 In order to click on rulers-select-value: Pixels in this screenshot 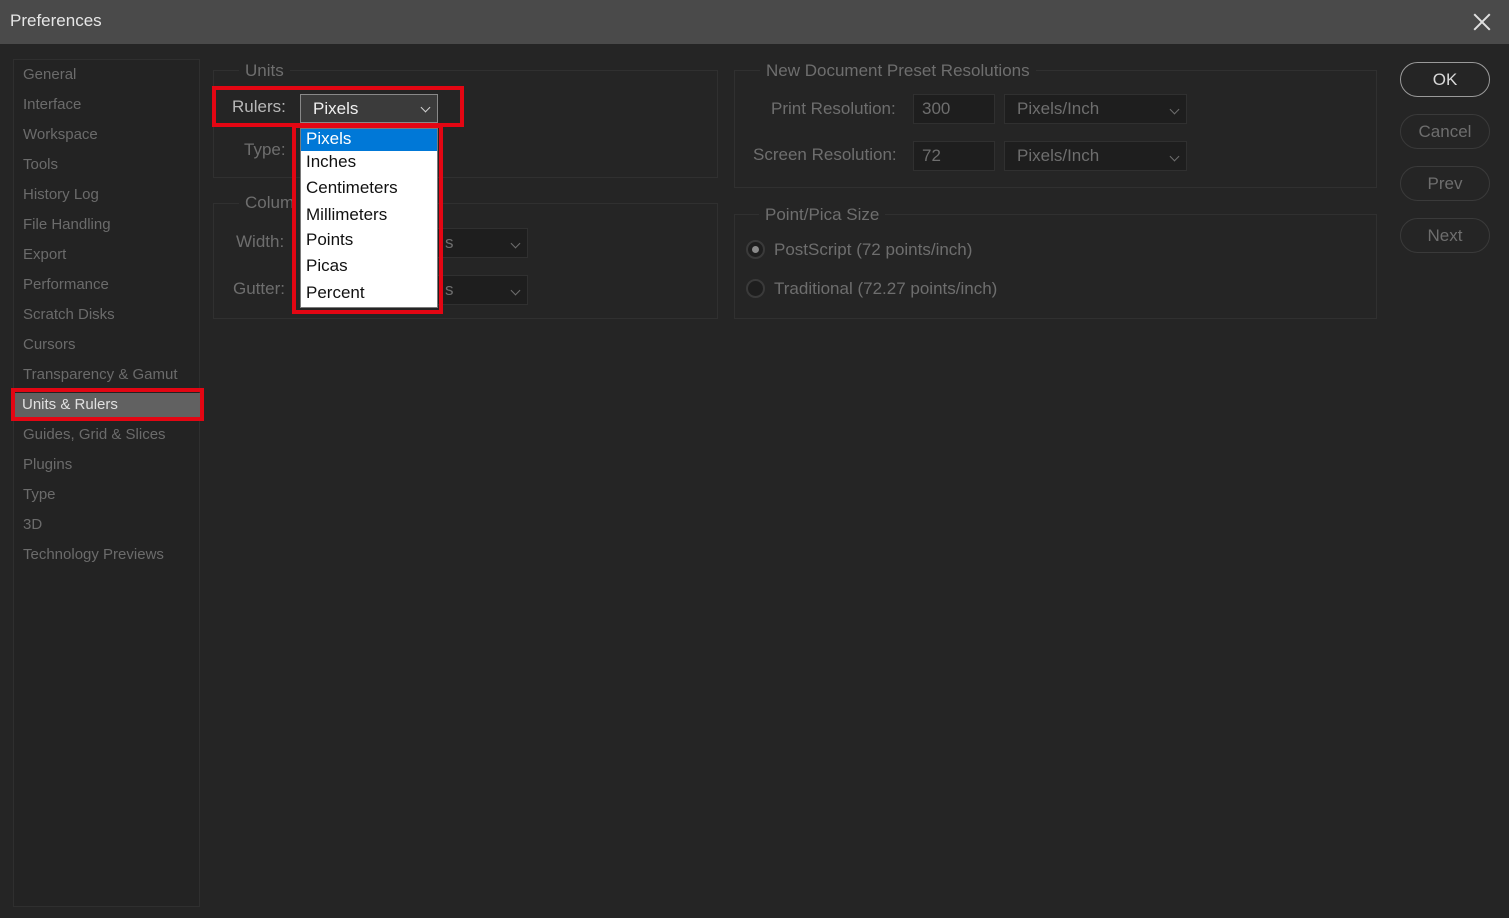, I will do `click(336, 108)`.